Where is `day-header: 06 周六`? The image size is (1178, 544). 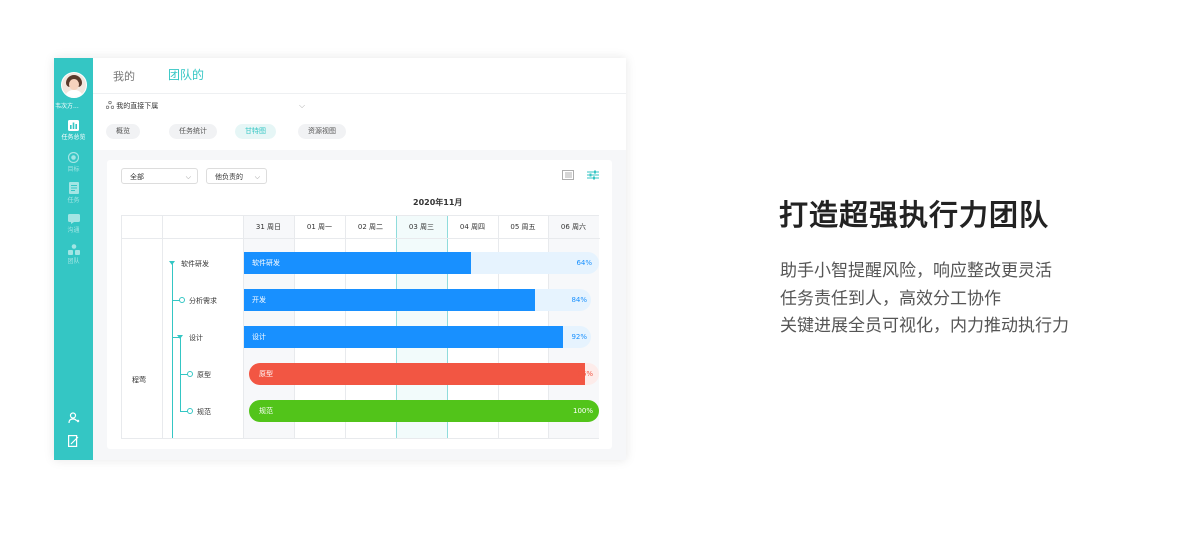
day-header: 06 周六 is located at coordinates (573, 227).